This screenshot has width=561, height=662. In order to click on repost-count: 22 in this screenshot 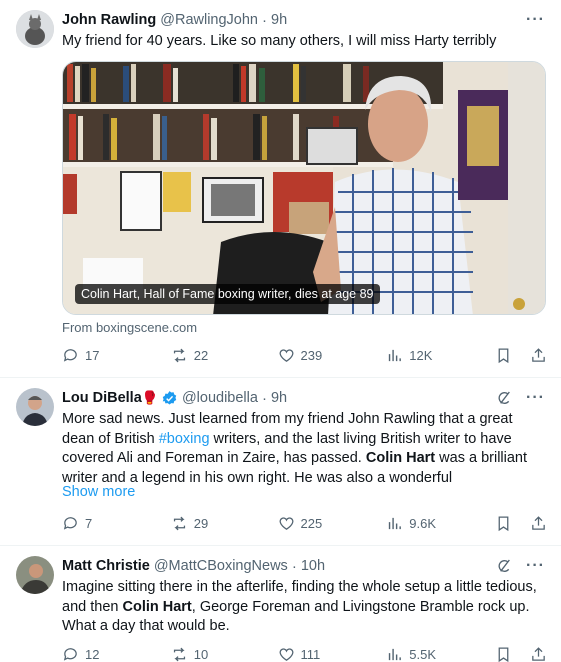, I will do `click(201, 355)`.